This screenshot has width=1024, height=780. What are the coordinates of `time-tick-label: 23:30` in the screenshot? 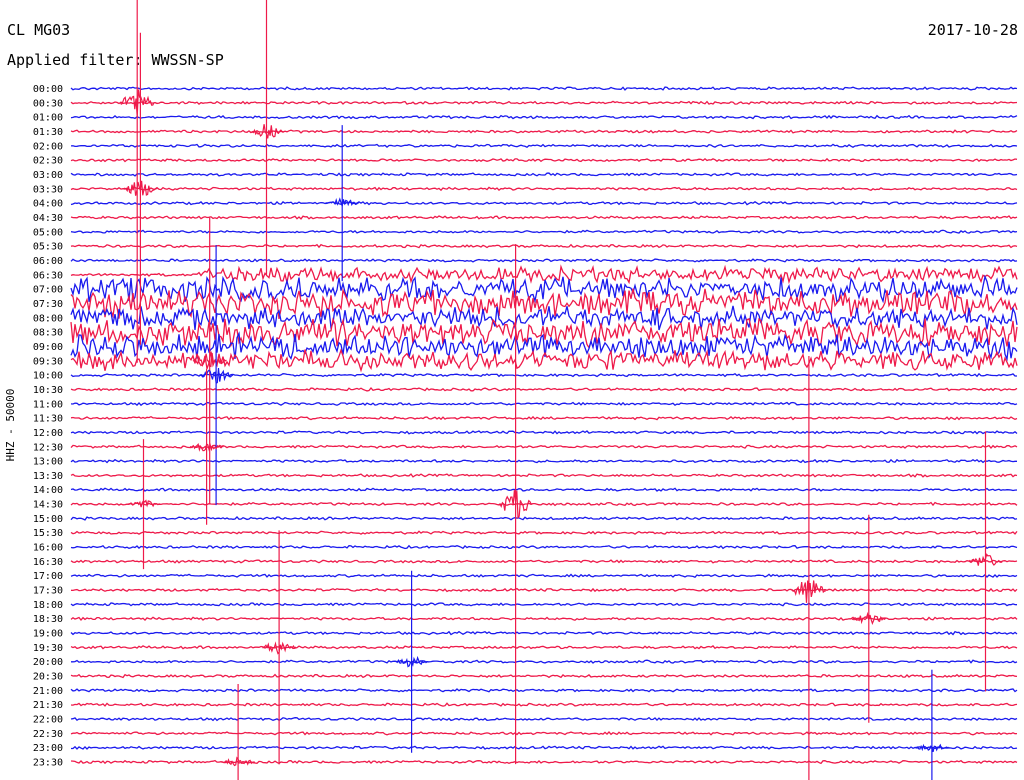 It's located at (48, 763).